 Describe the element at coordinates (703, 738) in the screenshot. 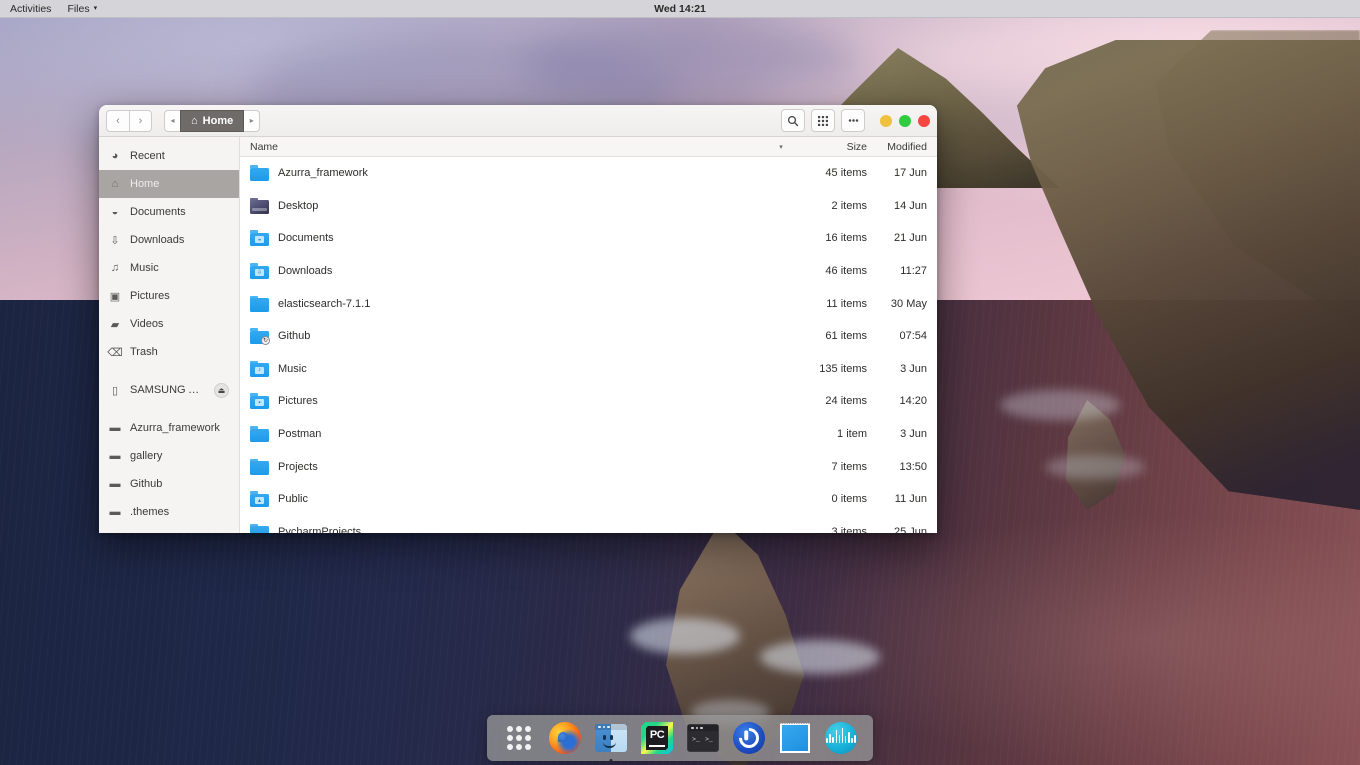

I see `terminal-icon: >_ >_` at that location.